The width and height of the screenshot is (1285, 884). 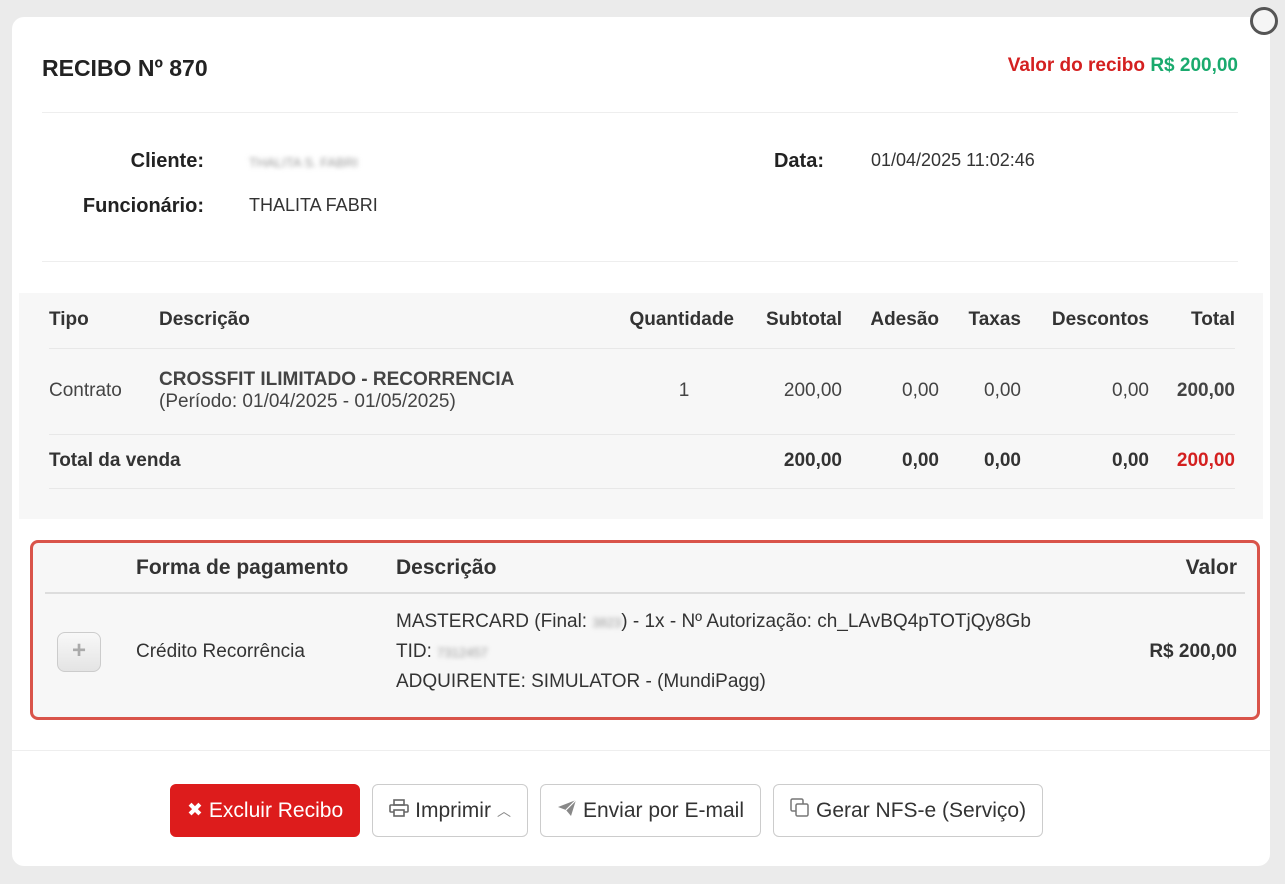 I want to click on paper-plane-icon, so click(x=567, y=811).